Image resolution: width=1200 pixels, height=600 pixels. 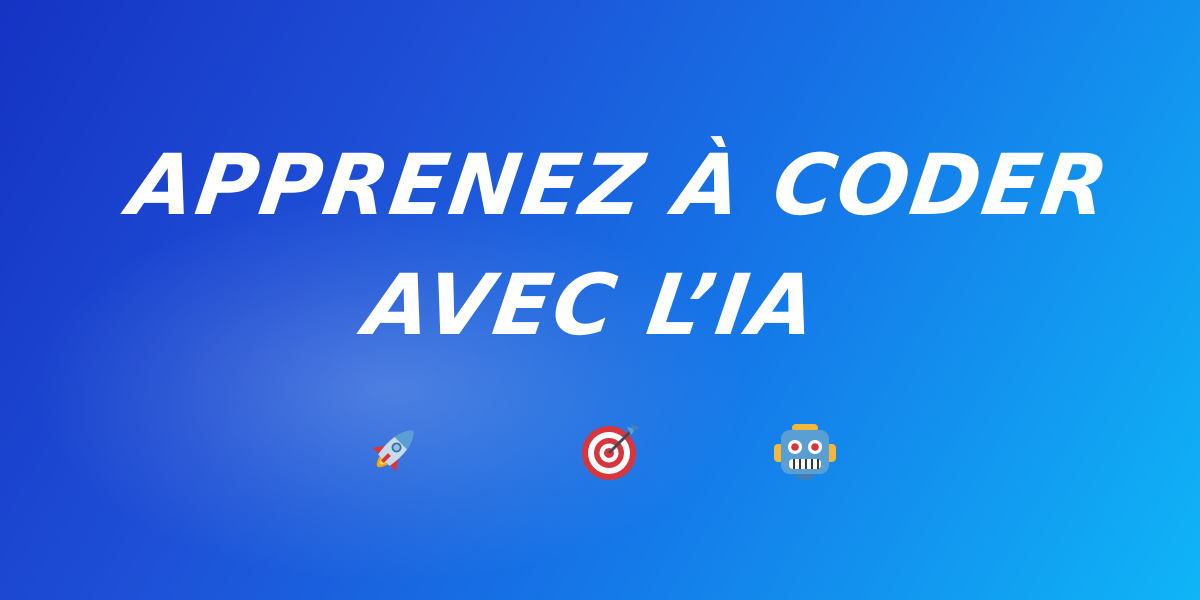 I want to click on robot-icon, so click(x=805, y=451).